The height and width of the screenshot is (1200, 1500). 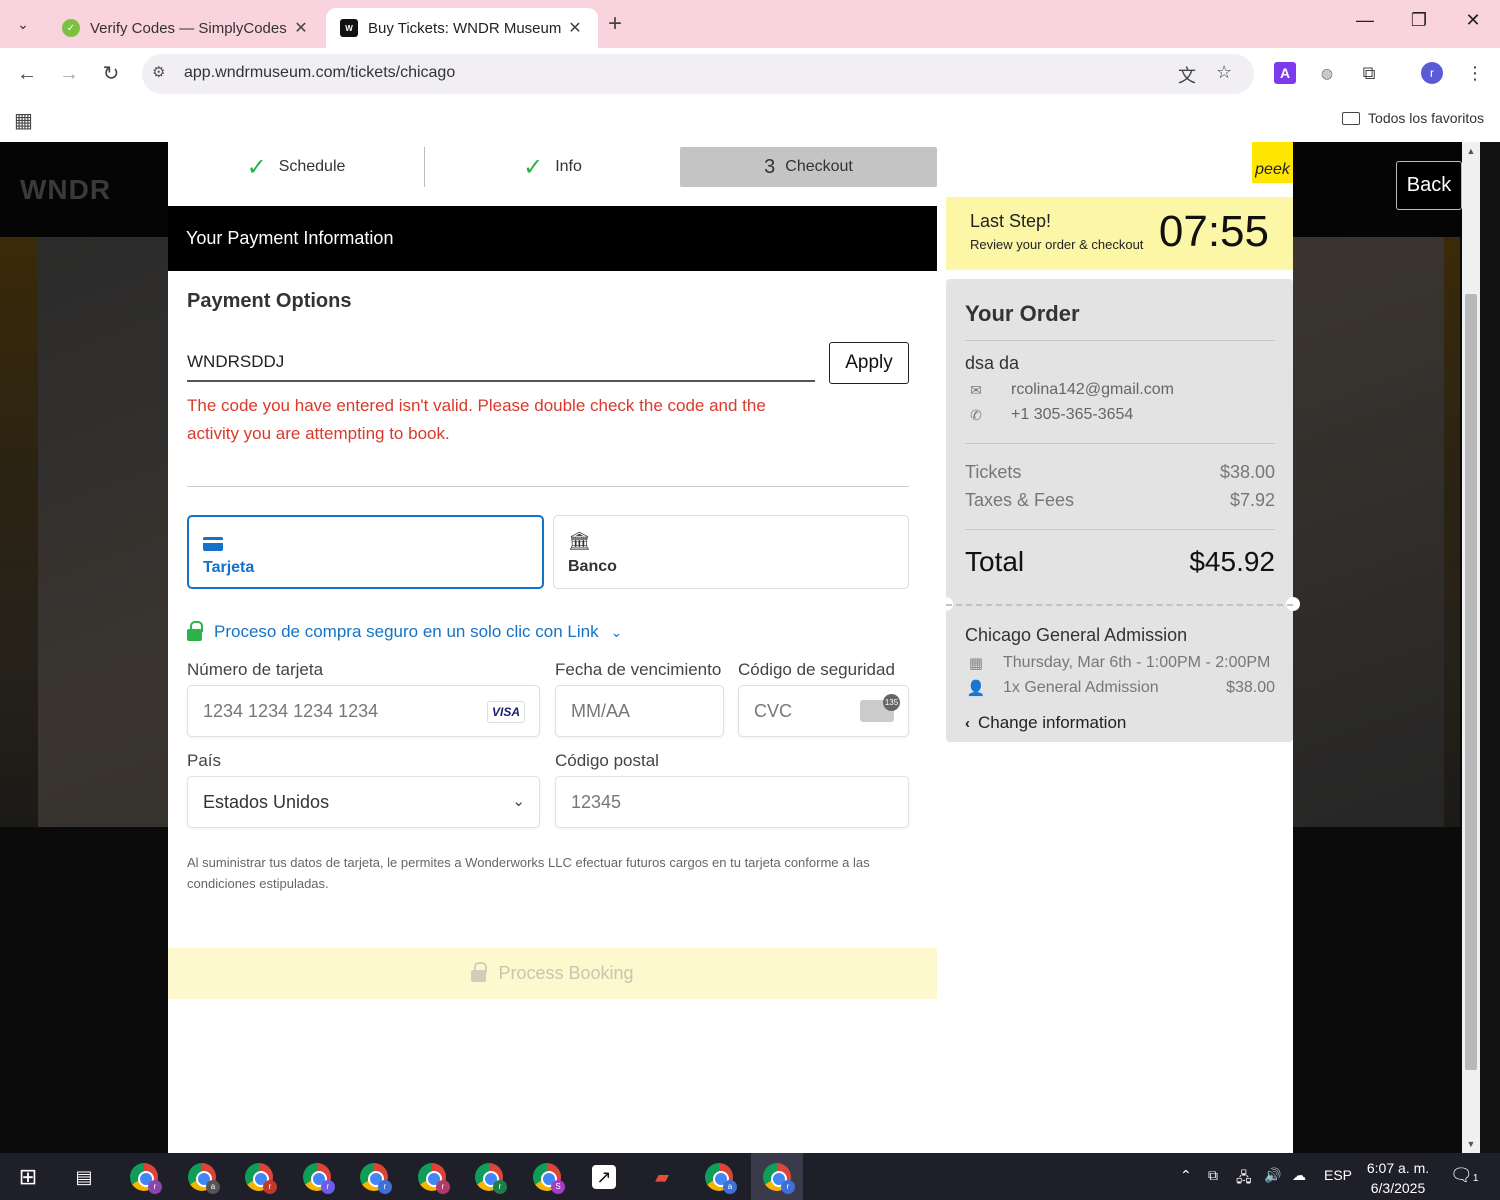 I want to click on site-info-icon: ⚙, so click(x=158, y=72).